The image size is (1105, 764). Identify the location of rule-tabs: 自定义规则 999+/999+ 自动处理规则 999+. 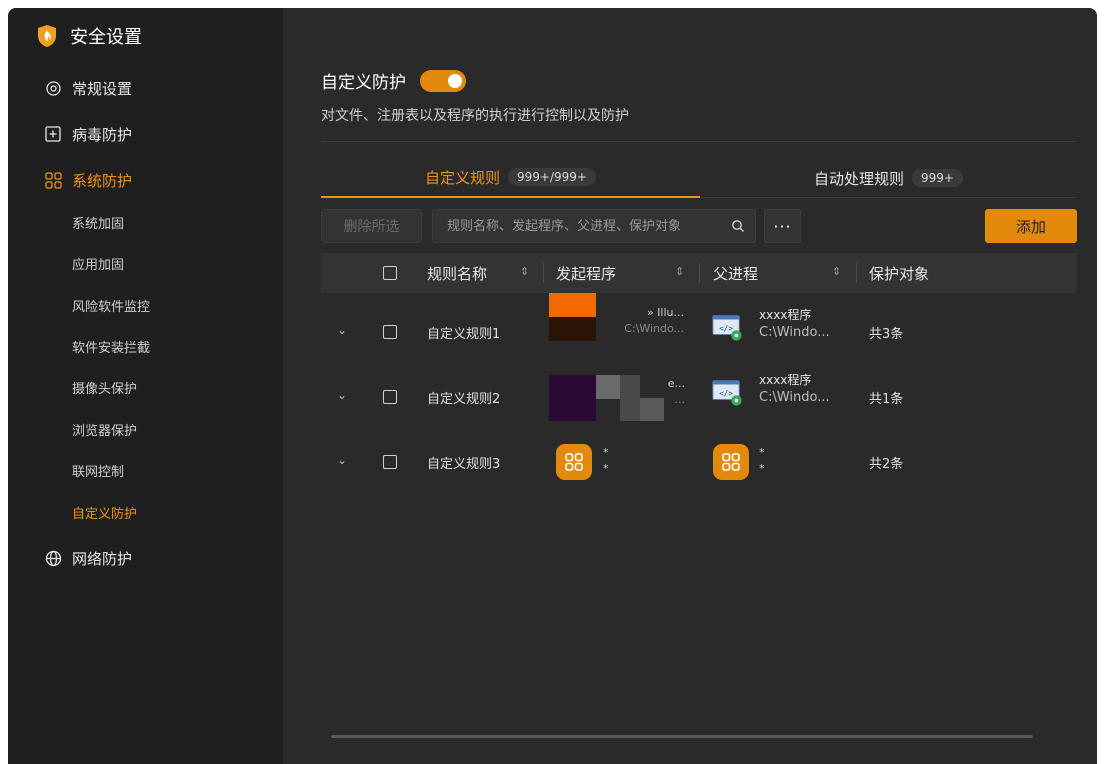
(699, 178).